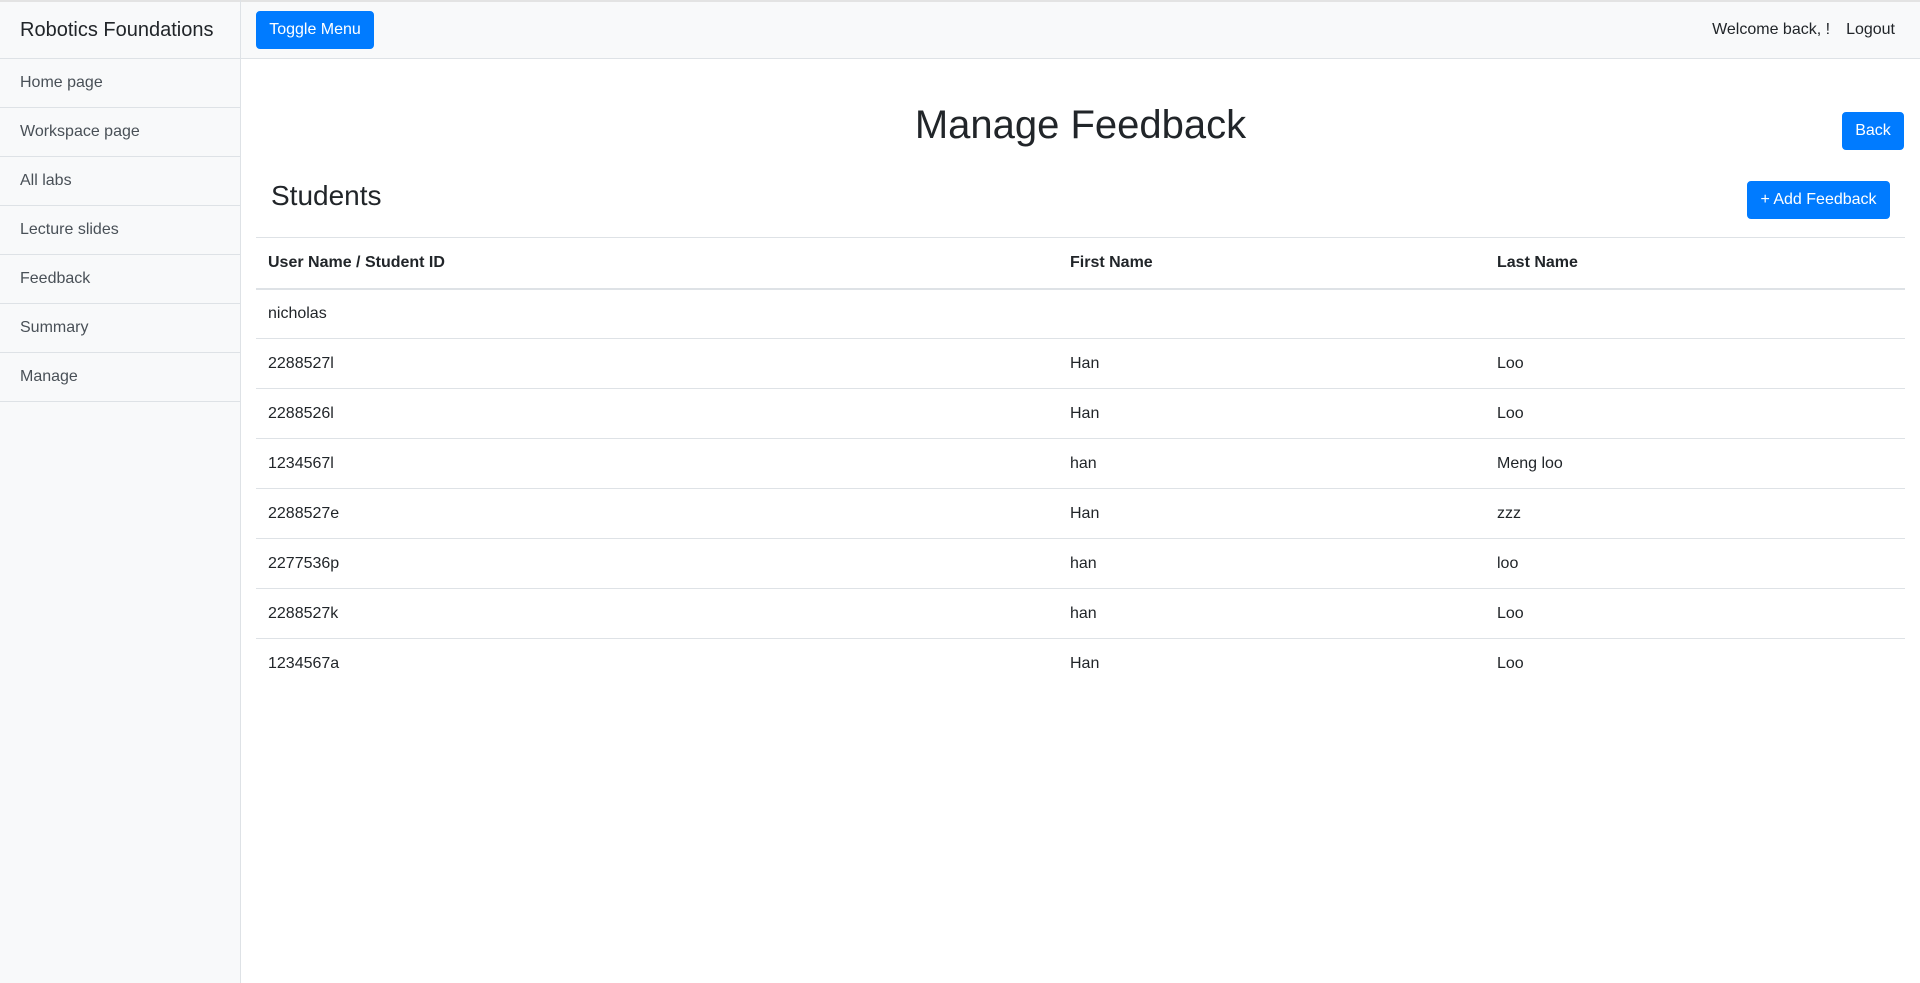 The height and width of the screenshot is (983, 1920). What do you see at coordinates (326, 195) in the screenshot?
I see `section-title: Students` at bounding box center [326, 195].